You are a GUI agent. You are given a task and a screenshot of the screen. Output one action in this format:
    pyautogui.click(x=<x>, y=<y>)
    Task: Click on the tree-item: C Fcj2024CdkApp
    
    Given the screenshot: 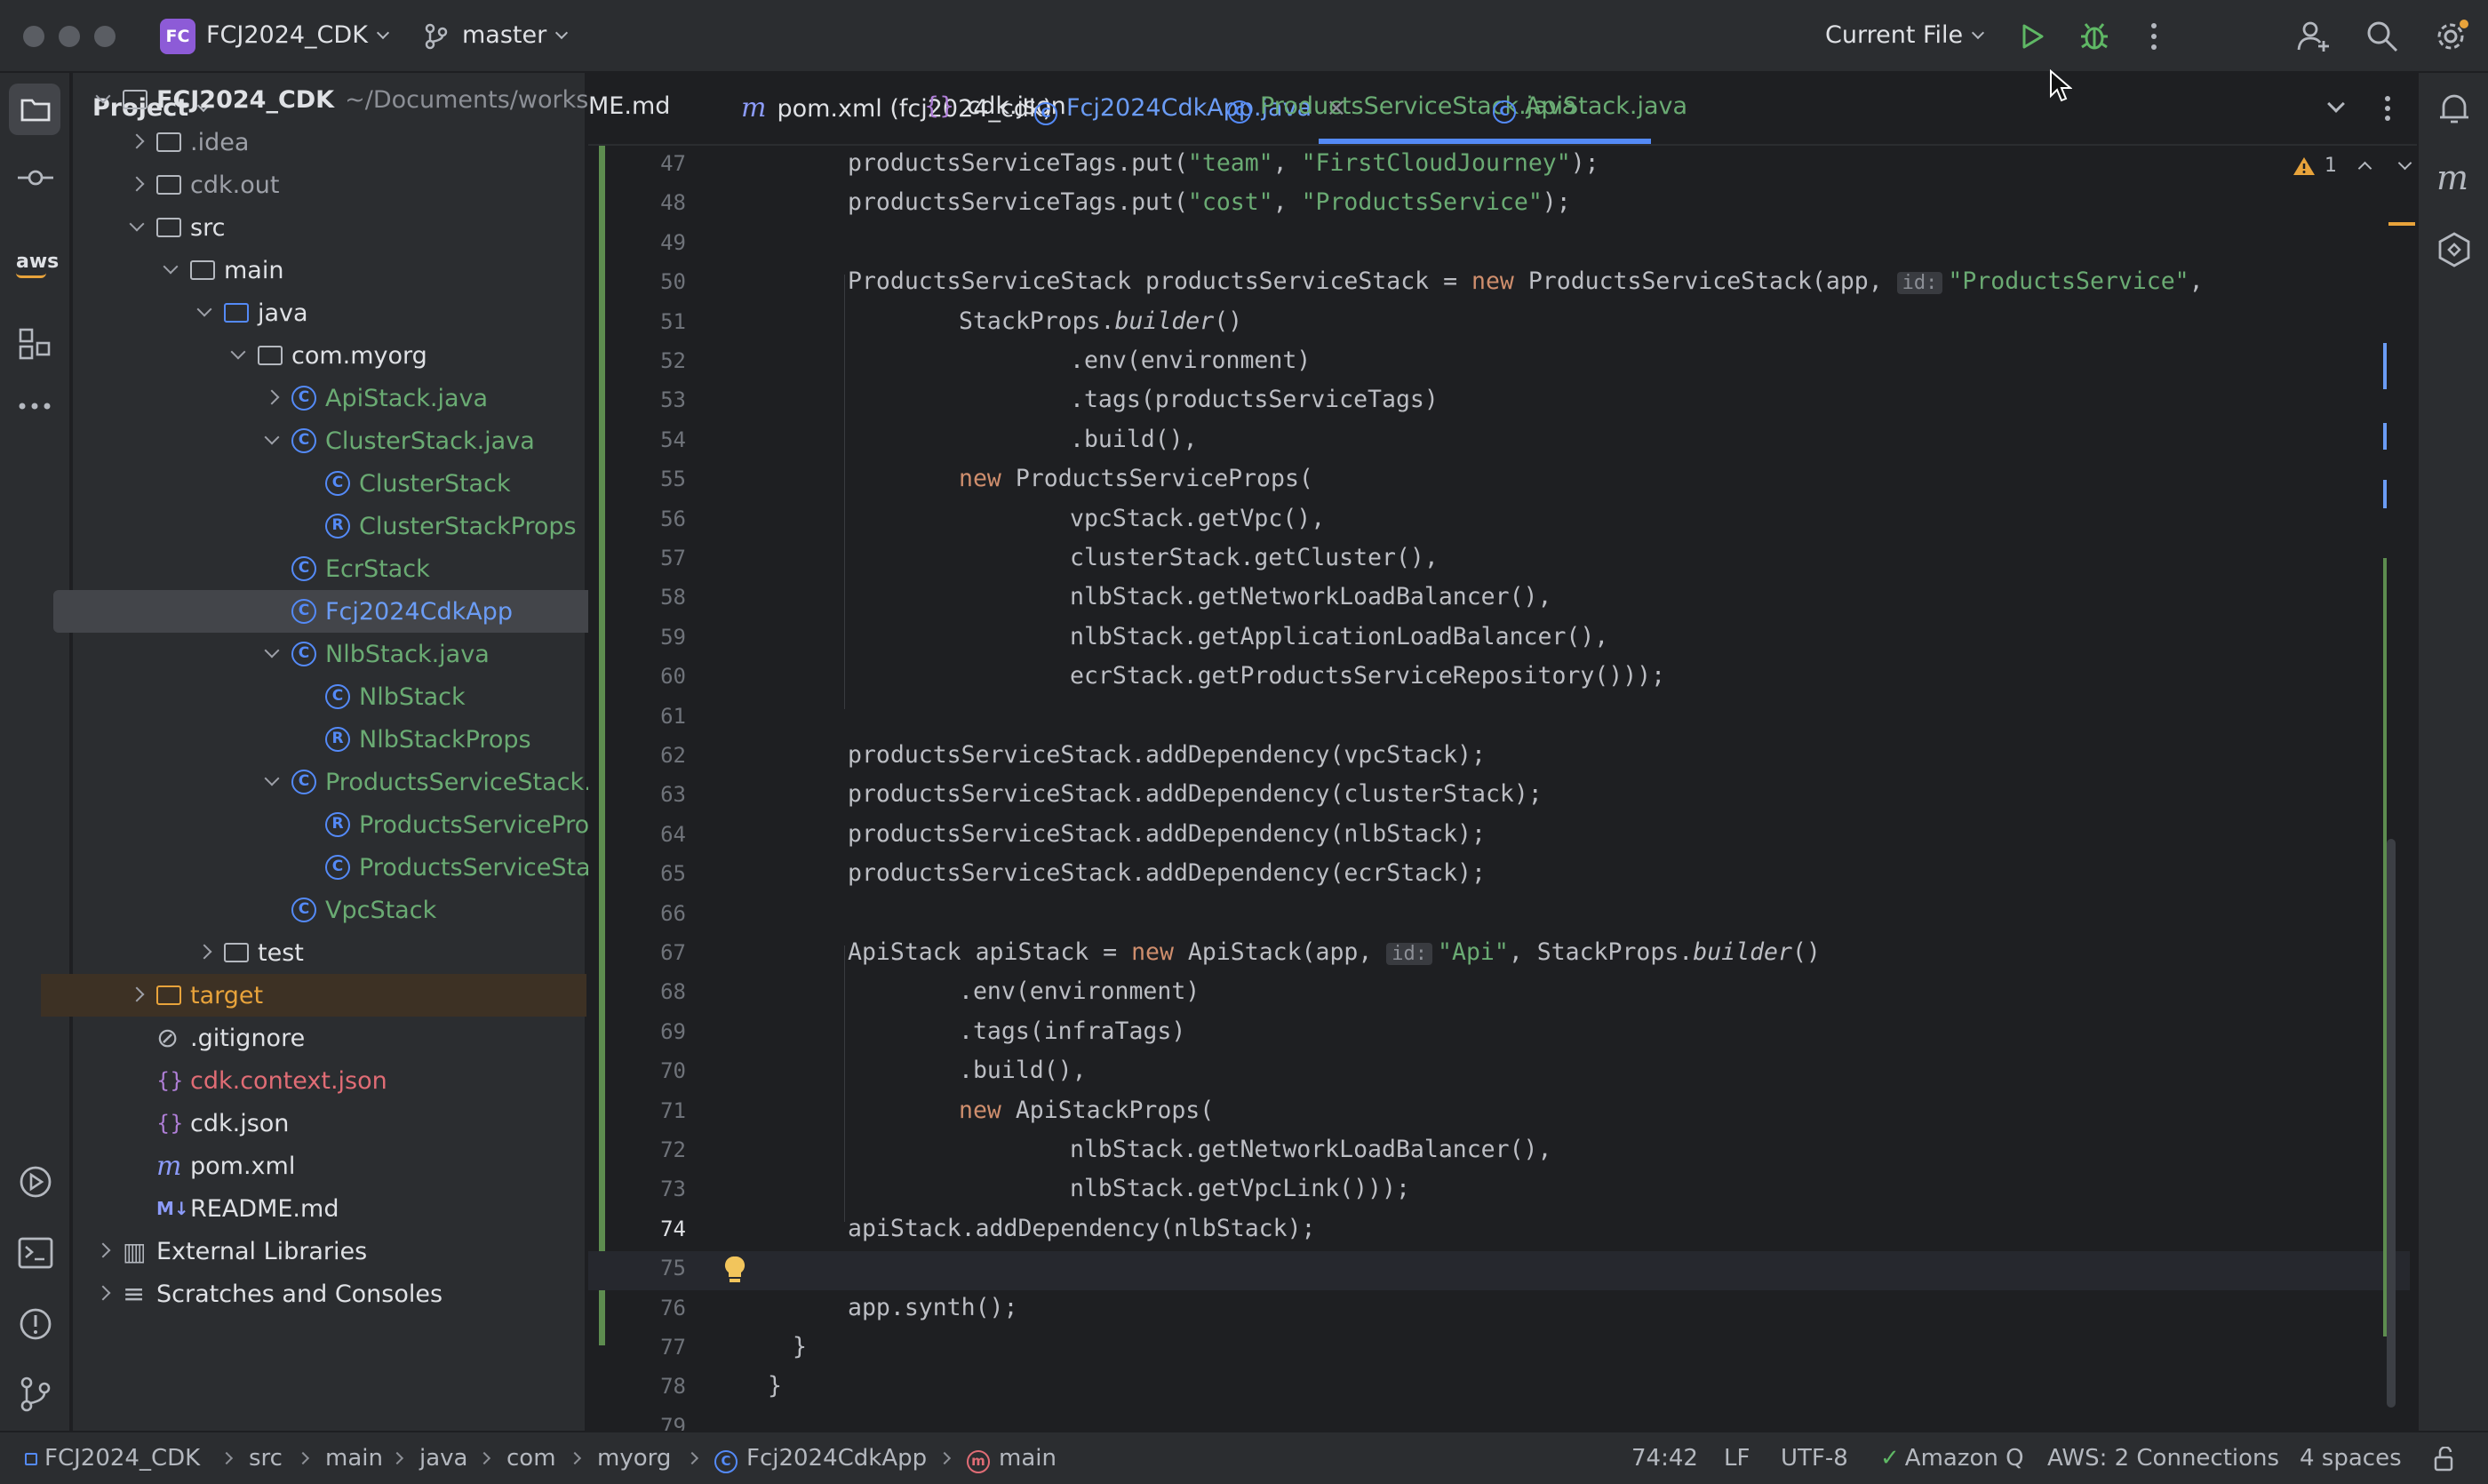 What is the action you would take?
    pyautogui.click(x=326, y=611)
    